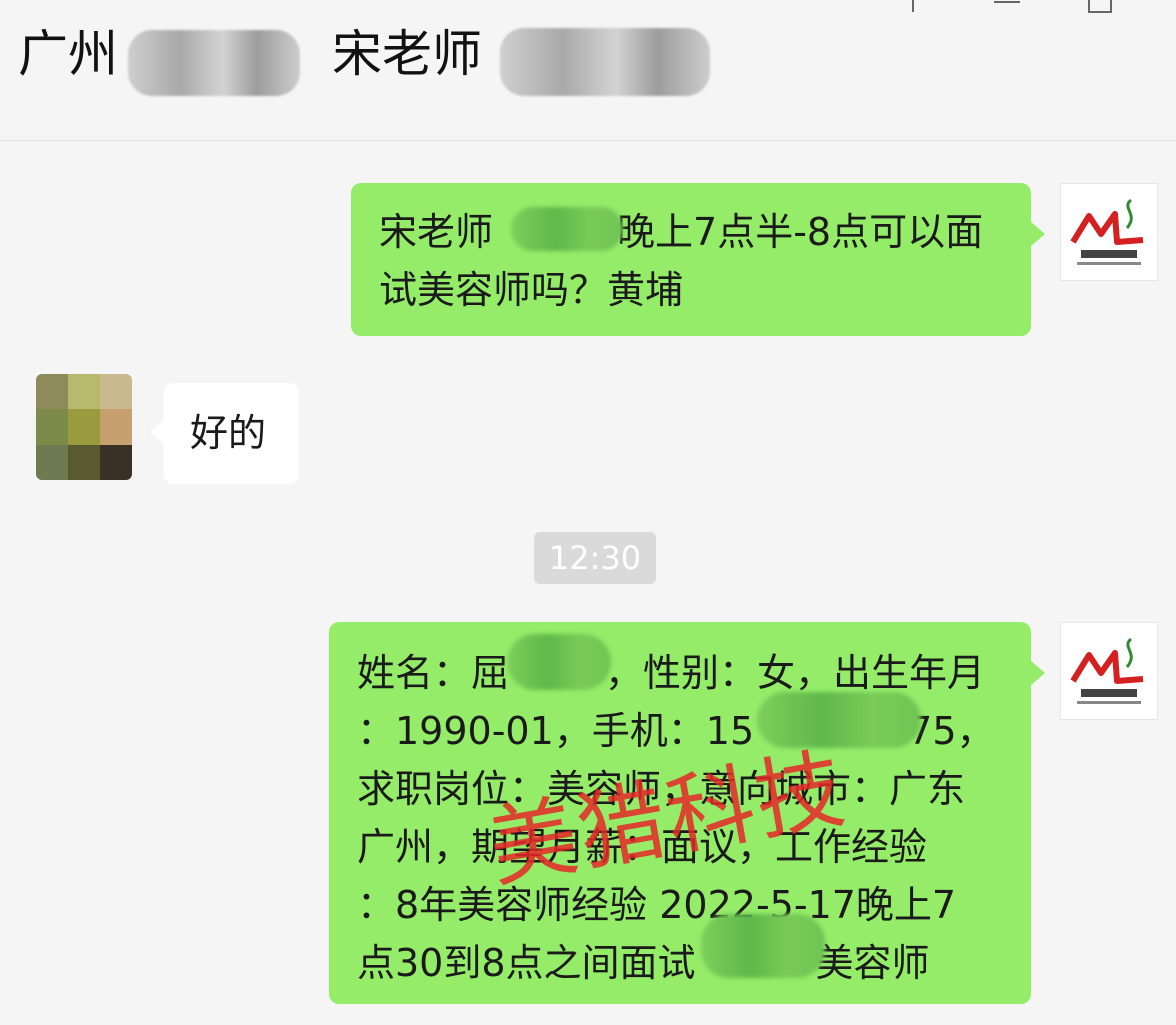  What do you see at coordinates (407, 54) in the screenshot?
I see `chat-title-contact: 宋老师` at bounding box center [407, 54].